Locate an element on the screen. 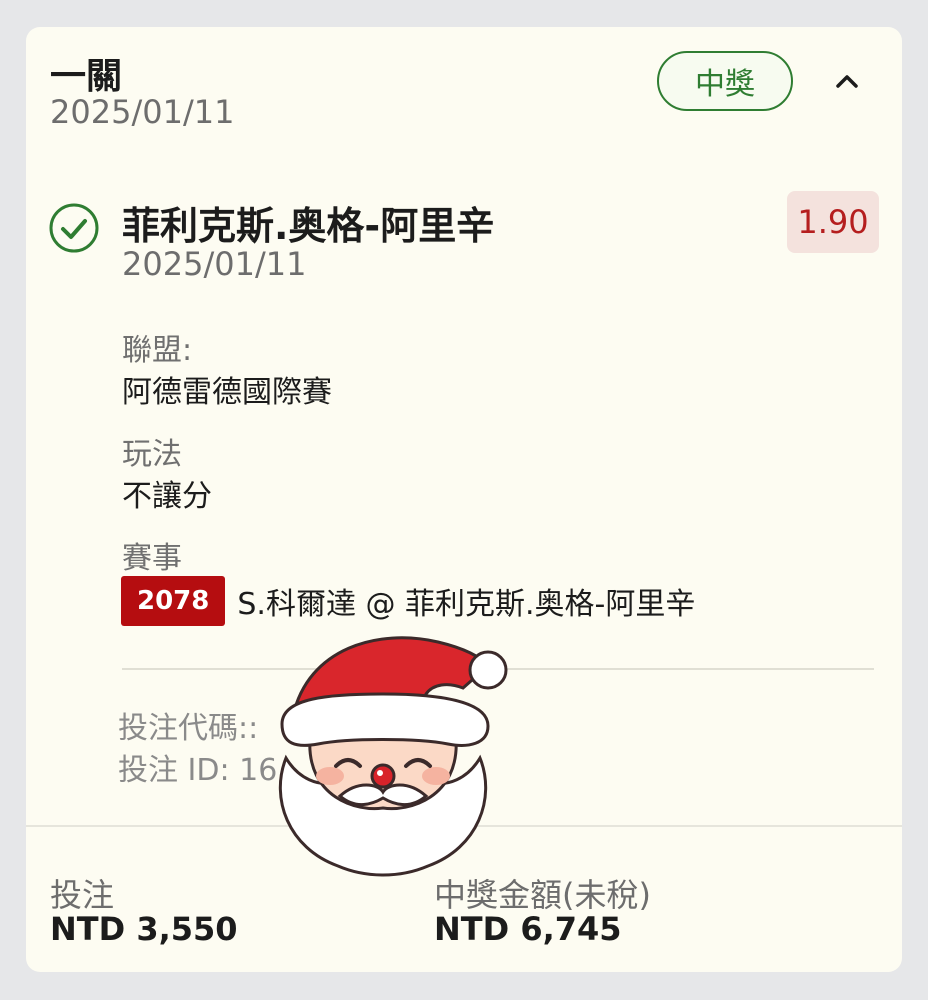  chevron-up-icon is located at coordinates (847, 81).